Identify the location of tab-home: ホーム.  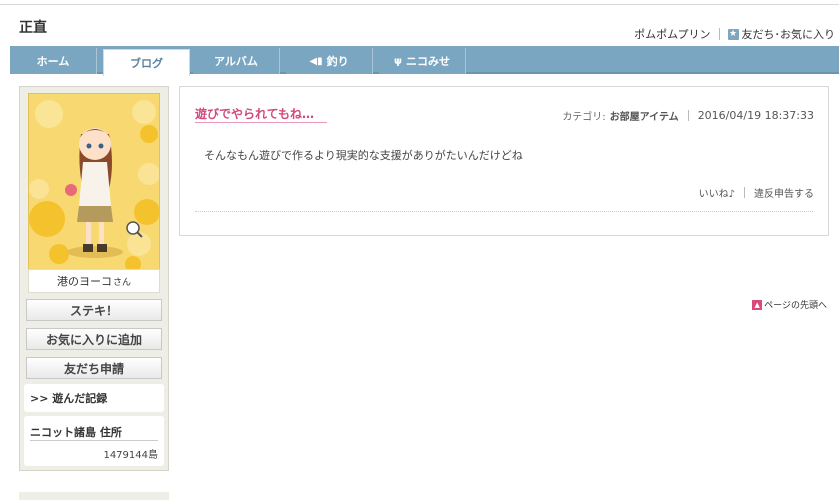
(53, 61).